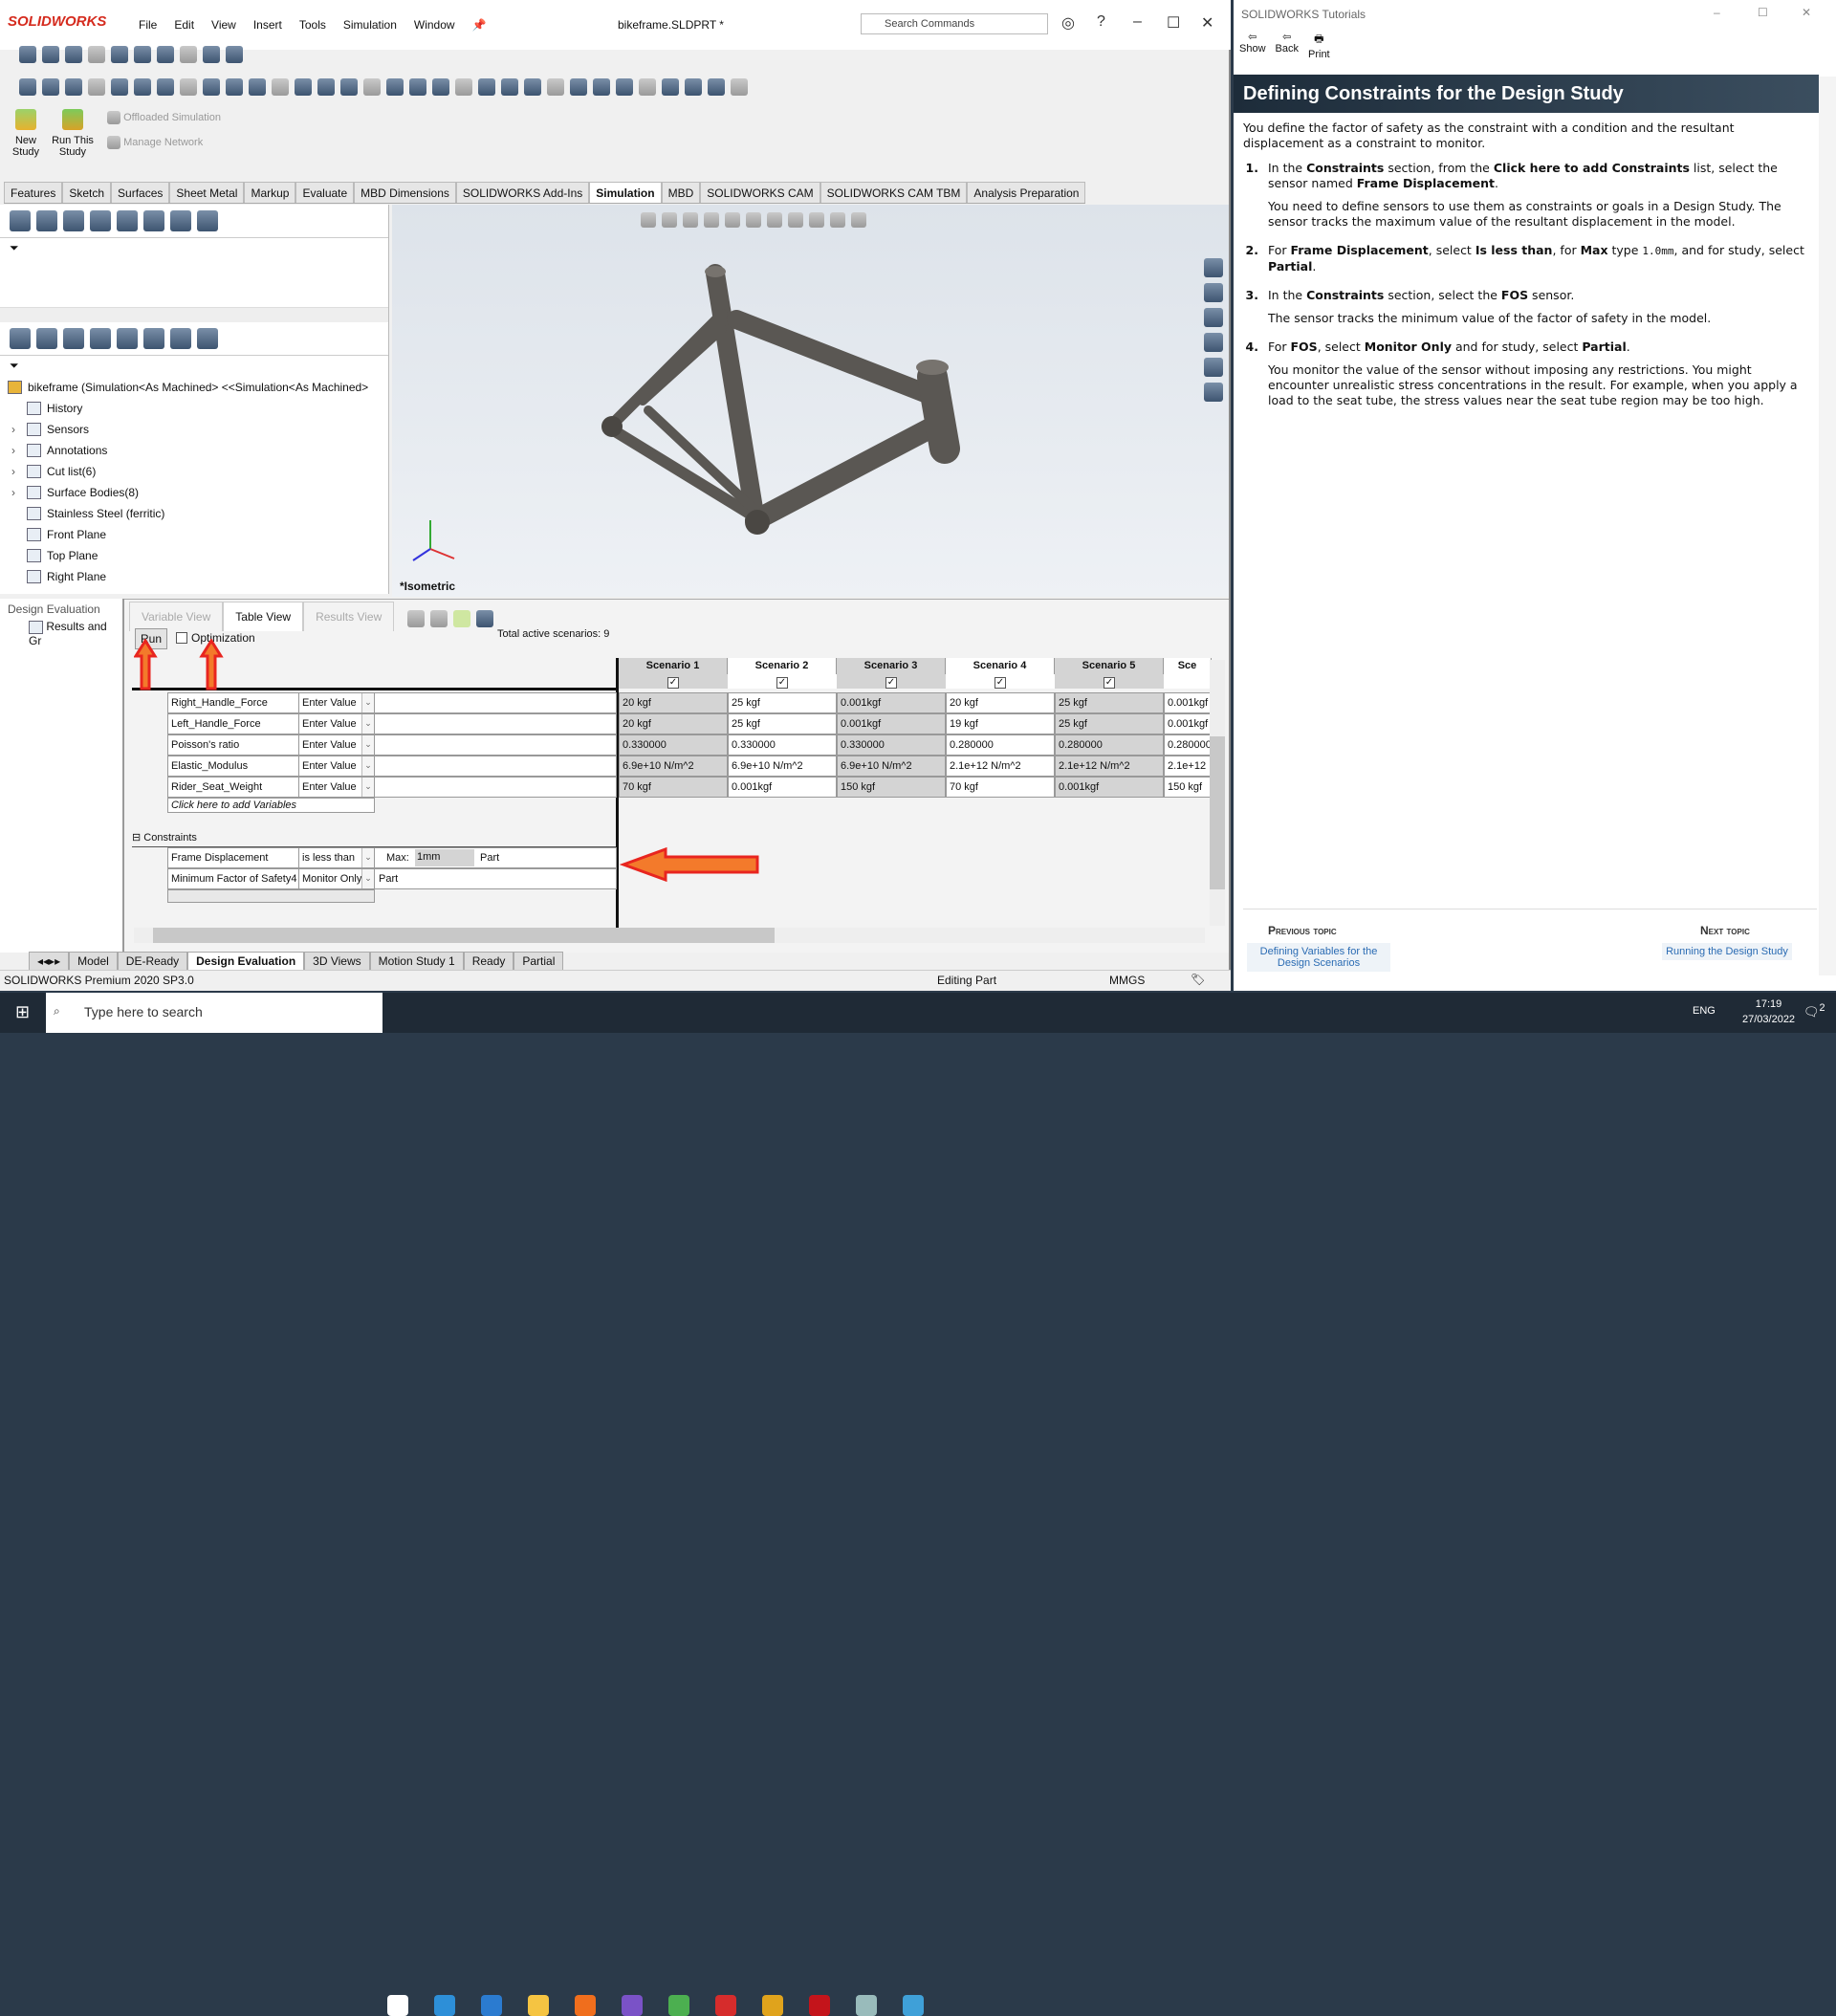 This screenshot has height=2016, width=1836. Describe the element at coordinates (389, 879) in the screenshot. I see `study-select: Part` at that location.